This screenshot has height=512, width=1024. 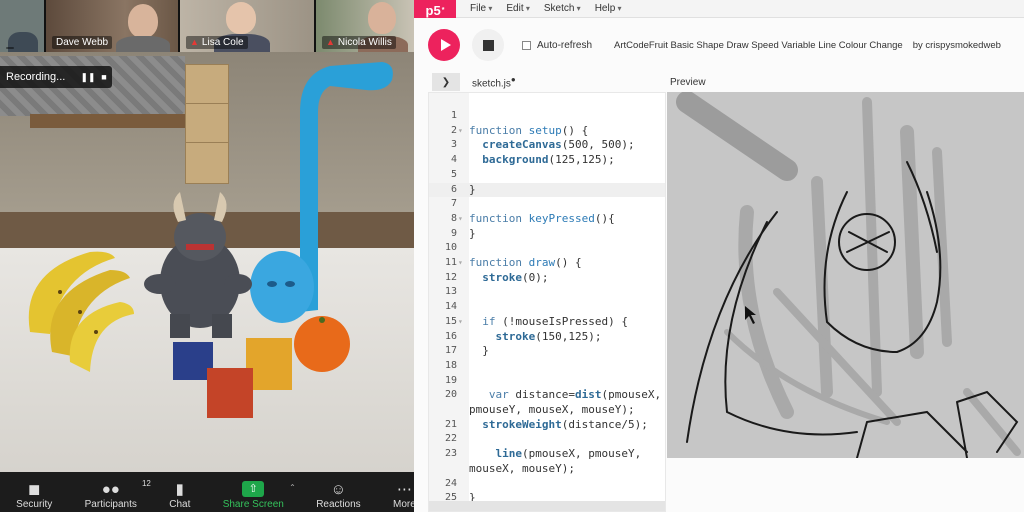 What do you see at coordinates (547, 248) in the screenshot?
I see `code-line: 10` at bounding box center [547, 248].